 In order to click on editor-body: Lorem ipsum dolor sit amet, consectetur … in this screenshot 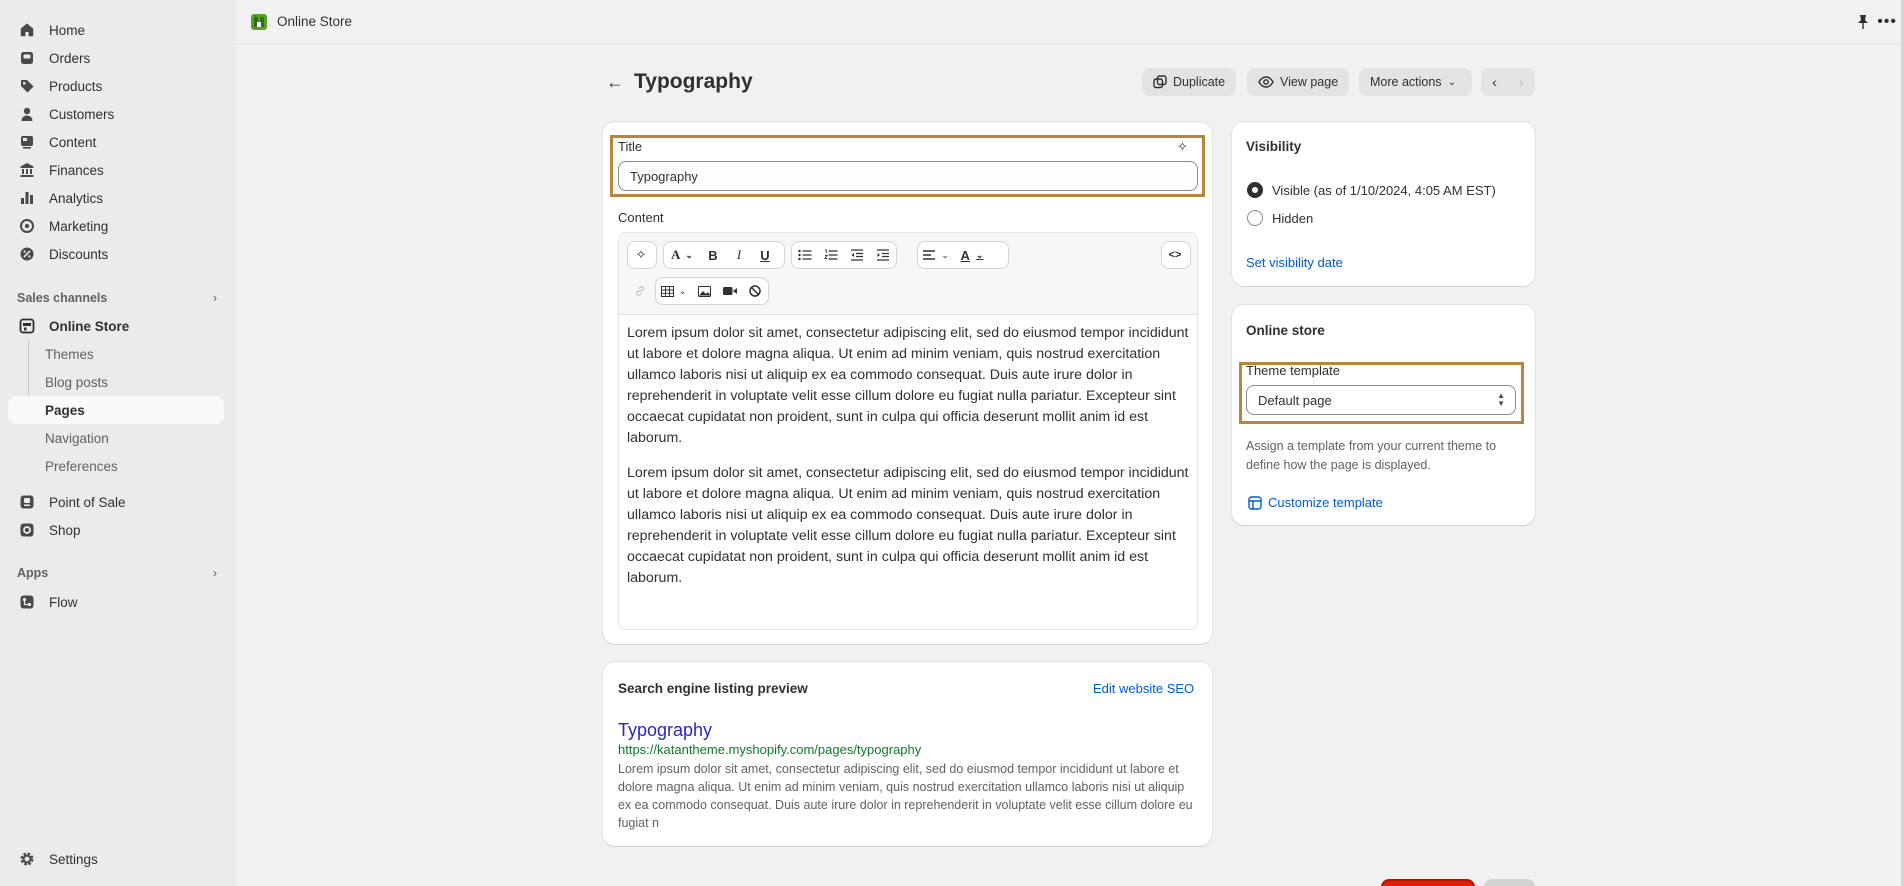, I will do `click(910, 463)`.